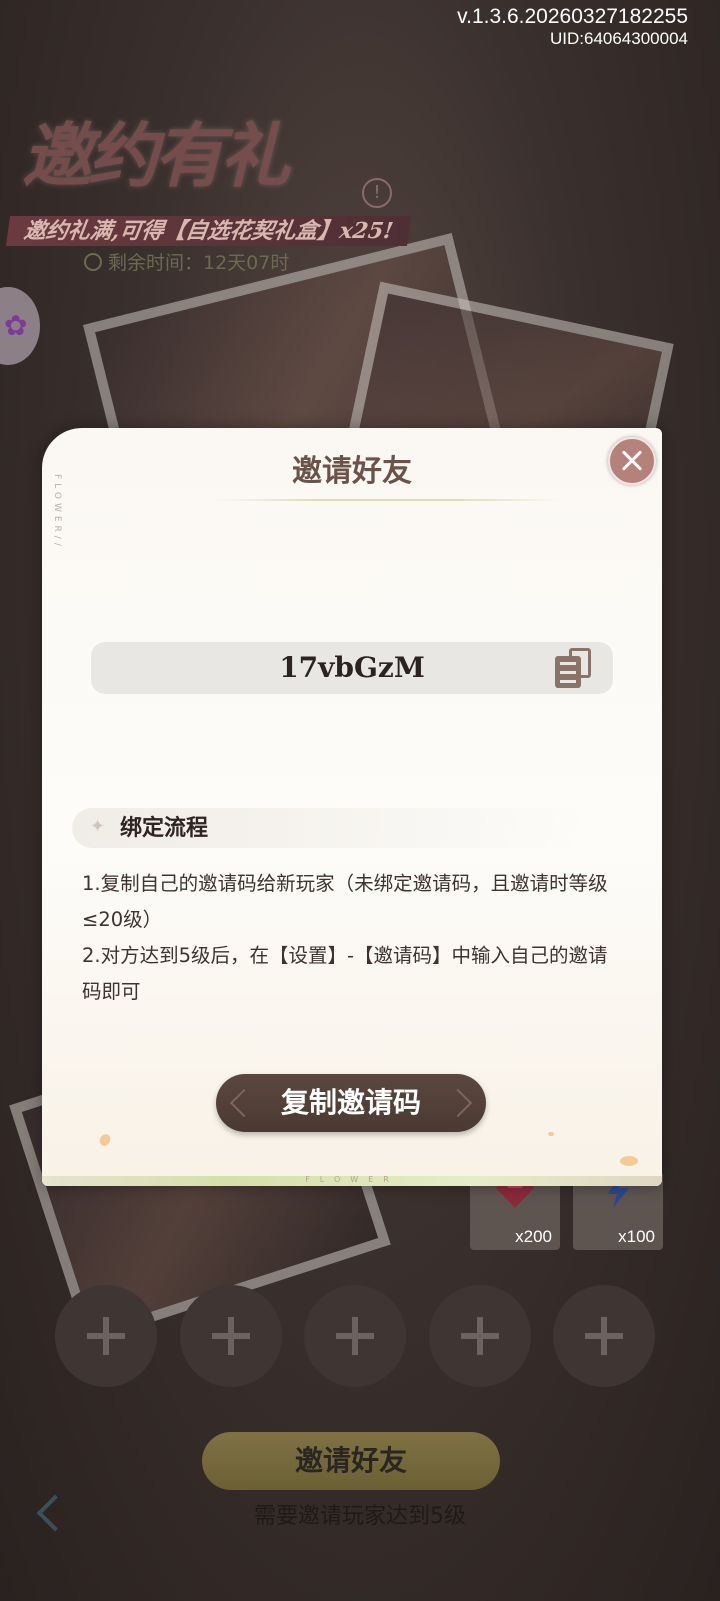 The image size is (720, 1601). What do you see at coordinates (618, 38) in the screenshot?
I see `uid-text: UID:64064300004` at bounding box center [618, 38].